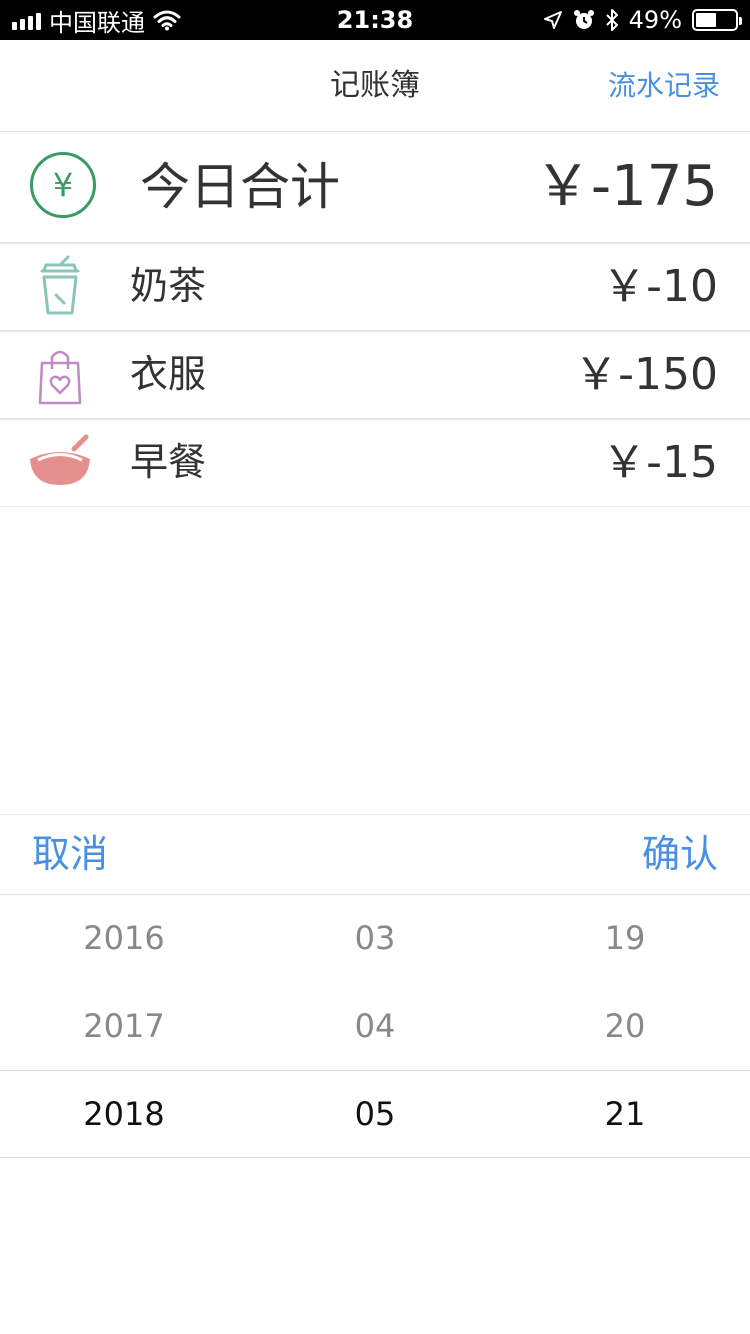 Image resolution: width=750 pixels, height=1334 pixels. Describe the element at coordinates (124, 1026) in the screenshot. I see `year-option: 2017` at that location.